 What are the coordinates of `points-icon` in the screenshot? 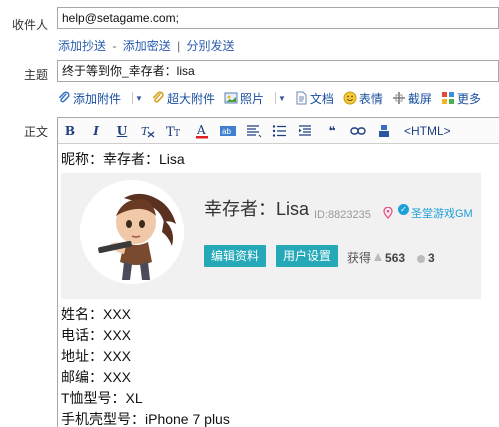 It's located at (378, 258).